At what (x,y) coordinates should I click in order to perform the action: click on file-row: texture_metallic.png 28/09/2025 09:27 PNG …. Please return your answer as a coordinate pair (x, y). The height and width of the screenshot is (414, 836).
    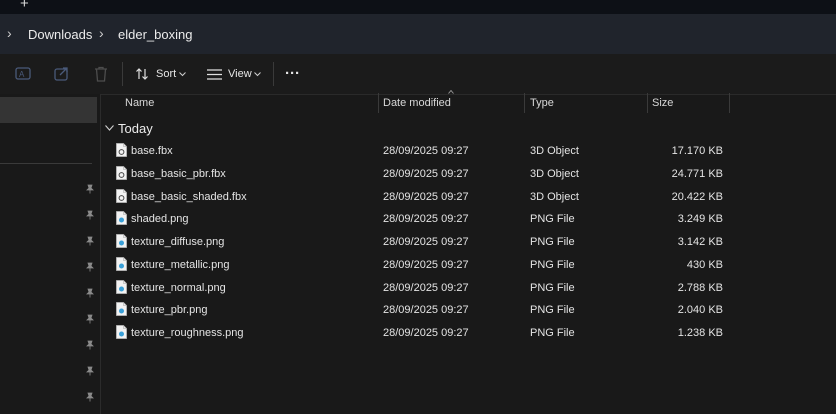
    Looking at the image, I should click on (415, 265).